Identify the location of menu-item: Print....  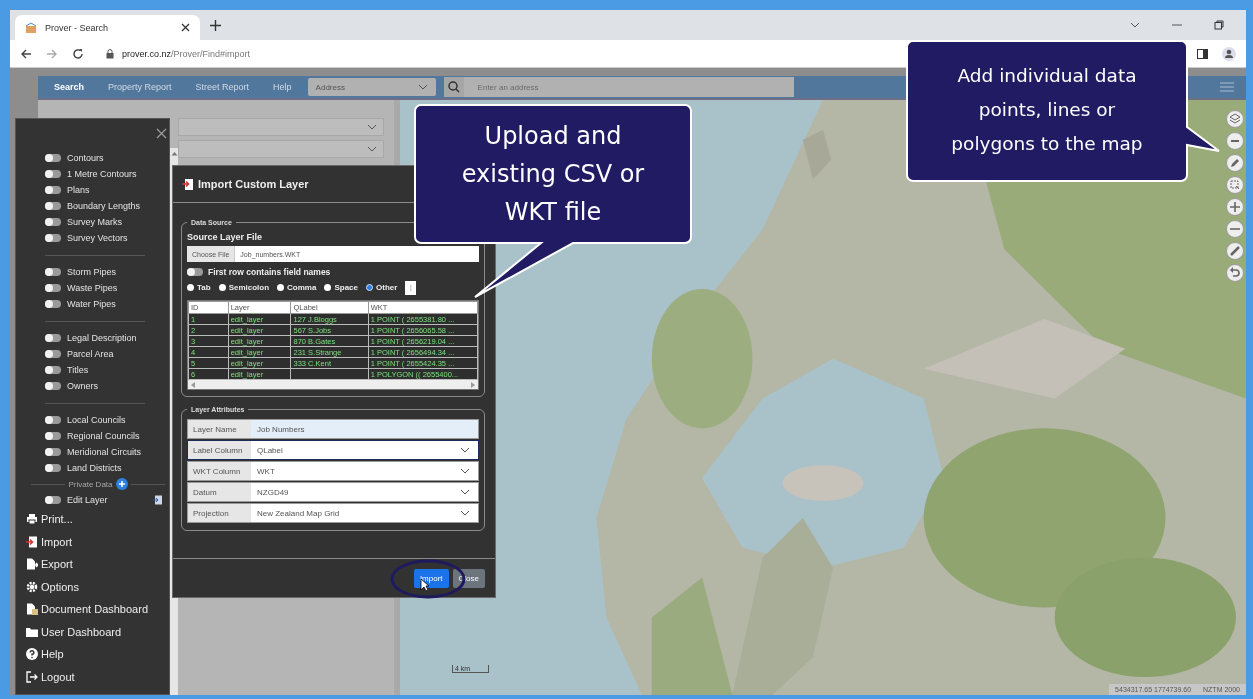
(92, 519).